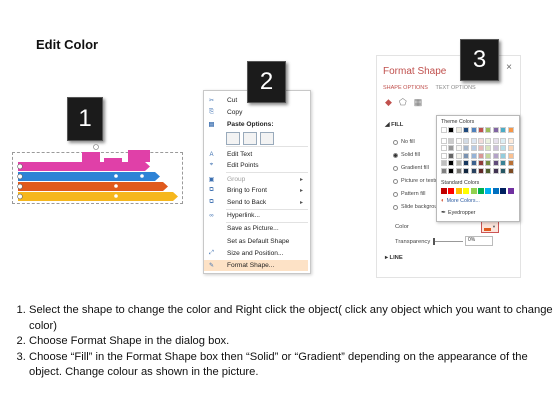 The height and width of the screenshot is (420, 560). Describe the element at coordinates (256, 154) in the screenshot. I see `menu-item-edit-text: A Edit Text` at that location.